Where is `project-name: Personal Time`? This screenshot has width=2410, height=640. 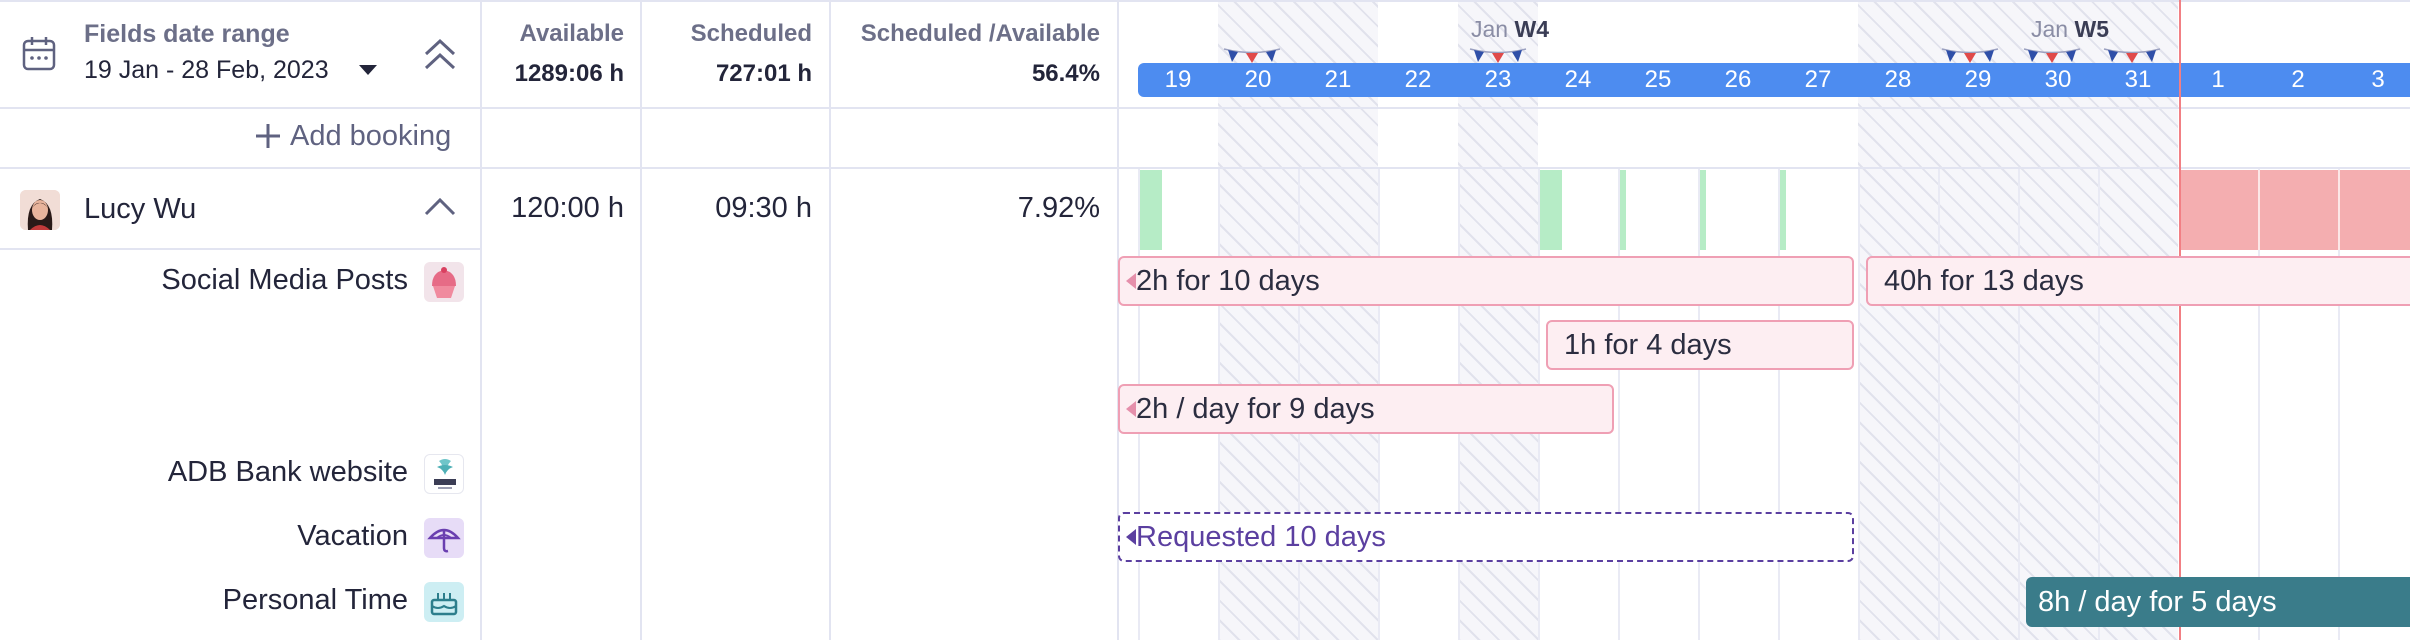 project-name: Personal Time is located at coordinates (315, 600).